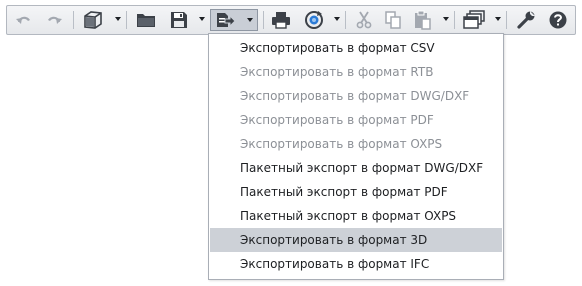 The height and width of the screenshot is (286, 582). What do you see at coordinates (226, 20) in the screenshot?
I see `export-icon` at bounding box center [226, 20].